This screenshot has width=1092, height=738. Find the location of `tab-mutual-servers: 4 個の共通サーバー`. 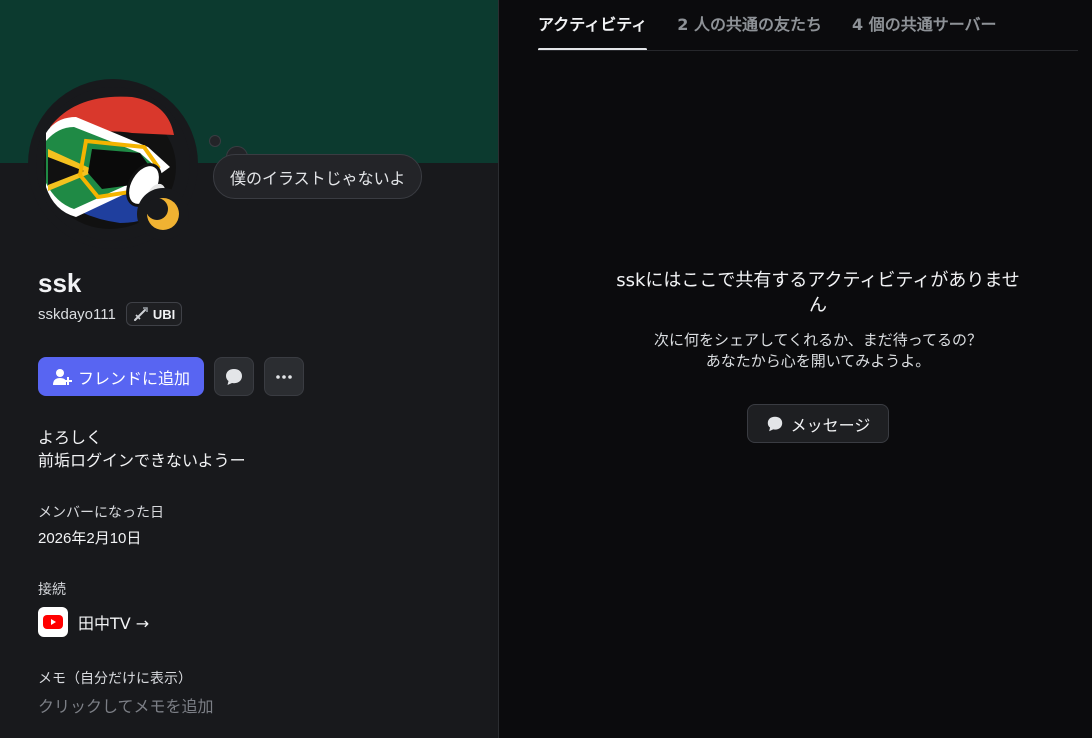

tab-mutual-servers: 4 個の共通サーバー is located at coordinates (924, 25).